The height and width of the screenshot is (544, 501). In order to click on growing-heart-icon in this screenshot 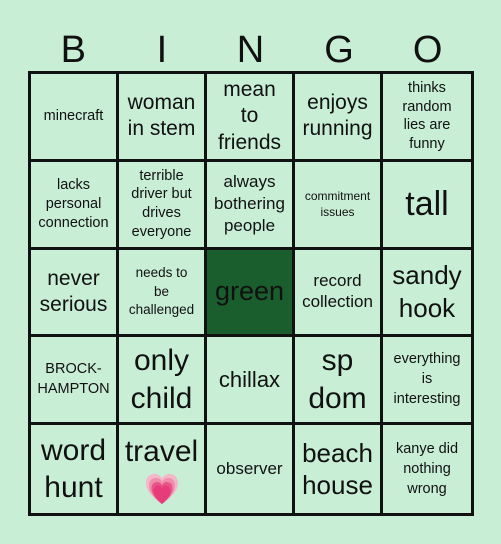, I will do `click(161, 488)`.